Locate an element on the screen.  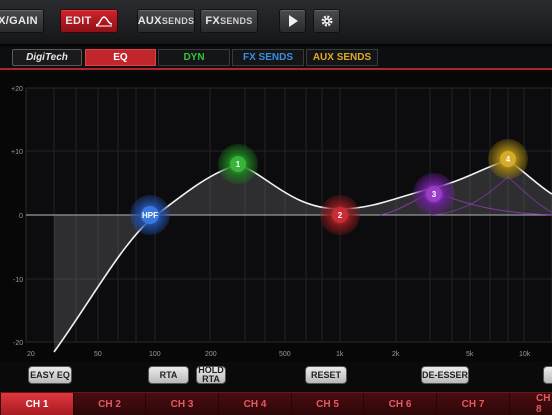
more-control-button is located at coordinates (547, 375).